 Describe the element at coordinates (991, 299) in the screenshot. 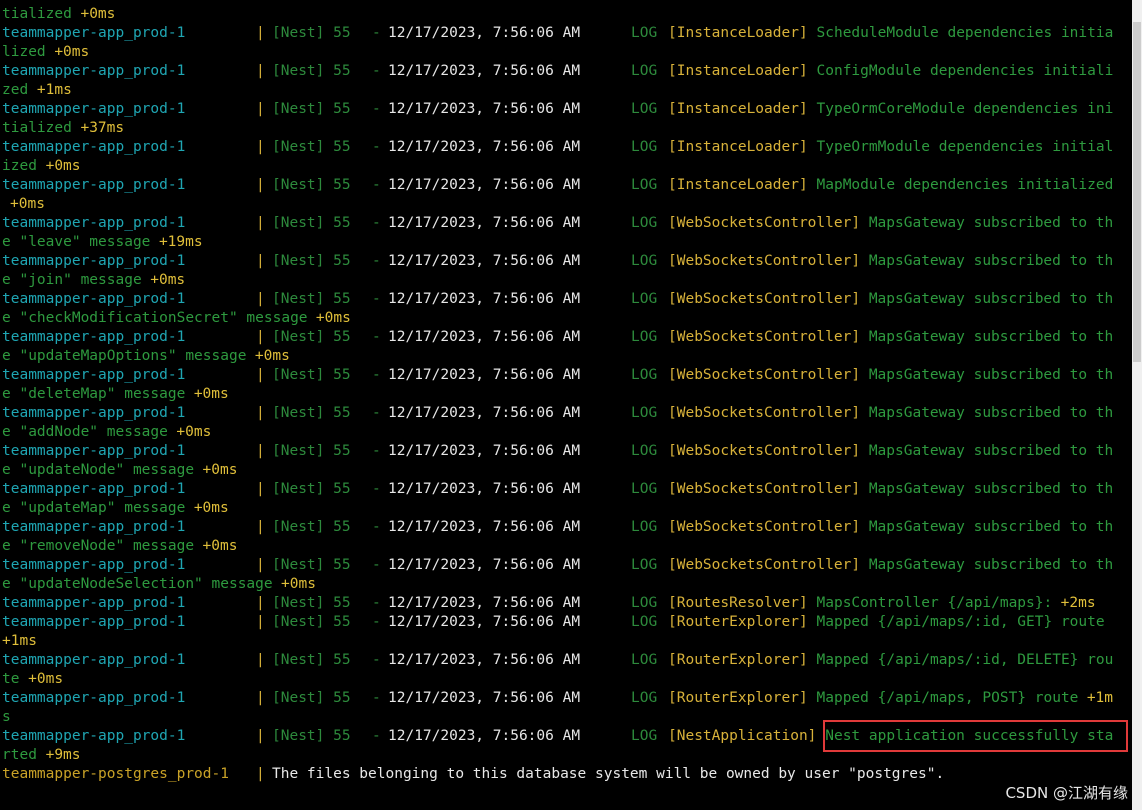

I see `log-message: MapsGateway subscribed to th` at that location.